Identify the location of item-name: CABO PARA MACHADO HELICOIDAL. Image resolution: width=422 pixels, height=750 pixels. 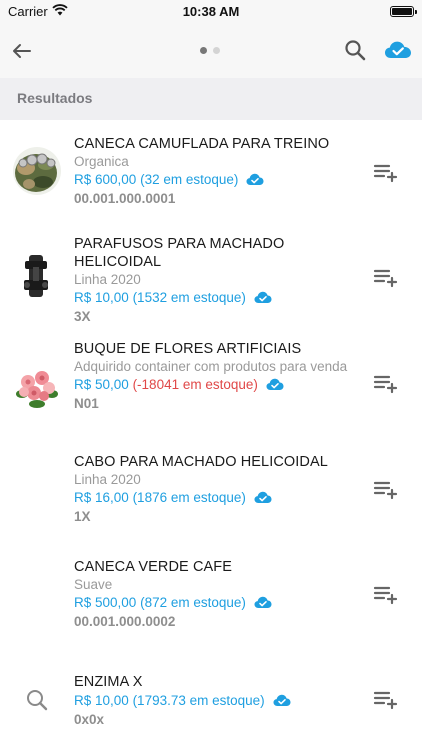
(201, 462).